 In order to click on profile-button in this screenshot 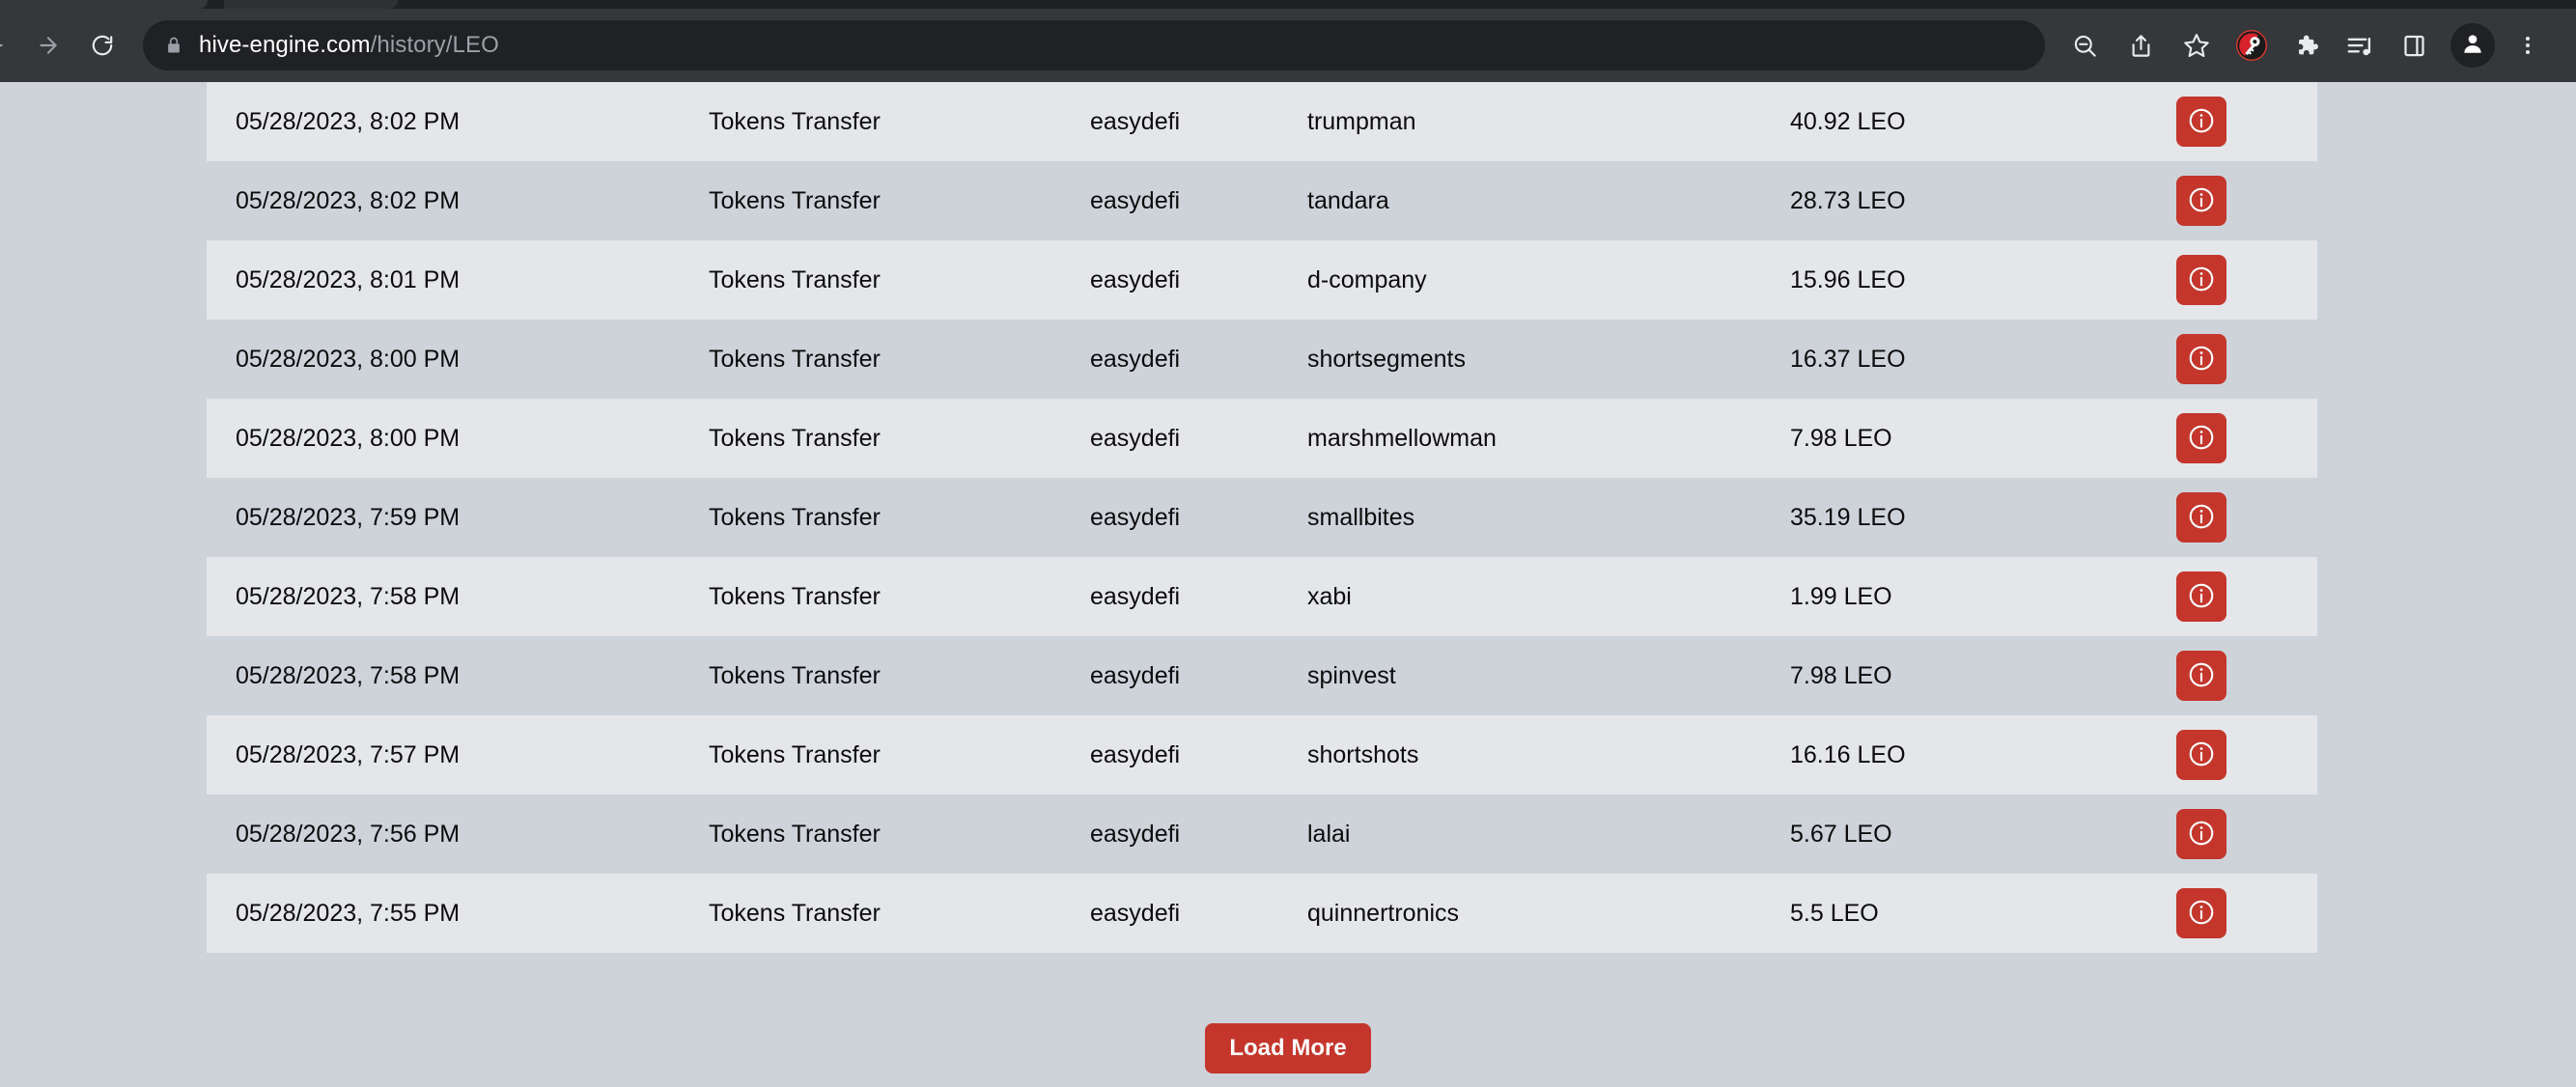, I will do `click(2473, 46)`.